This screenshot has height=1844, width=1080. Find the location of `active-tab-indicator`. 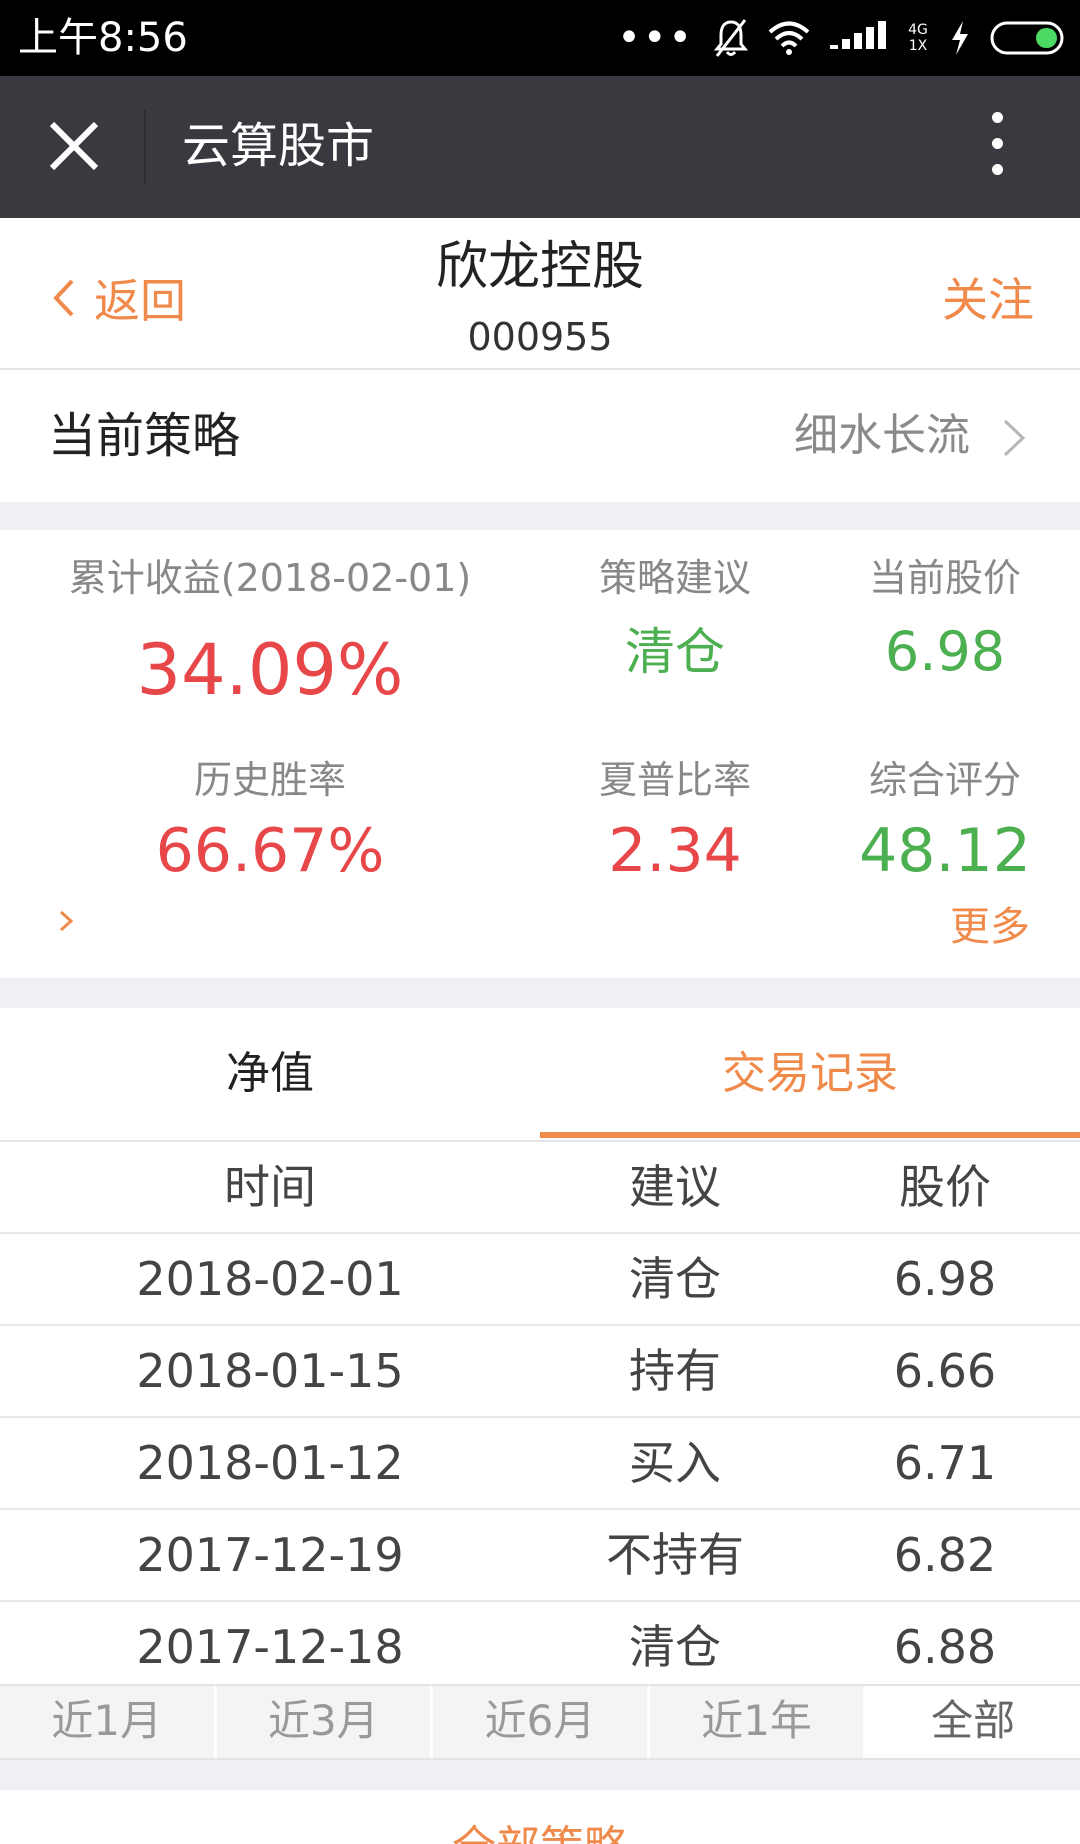

active-tab-indicator is located at coordinates (810, 1135).